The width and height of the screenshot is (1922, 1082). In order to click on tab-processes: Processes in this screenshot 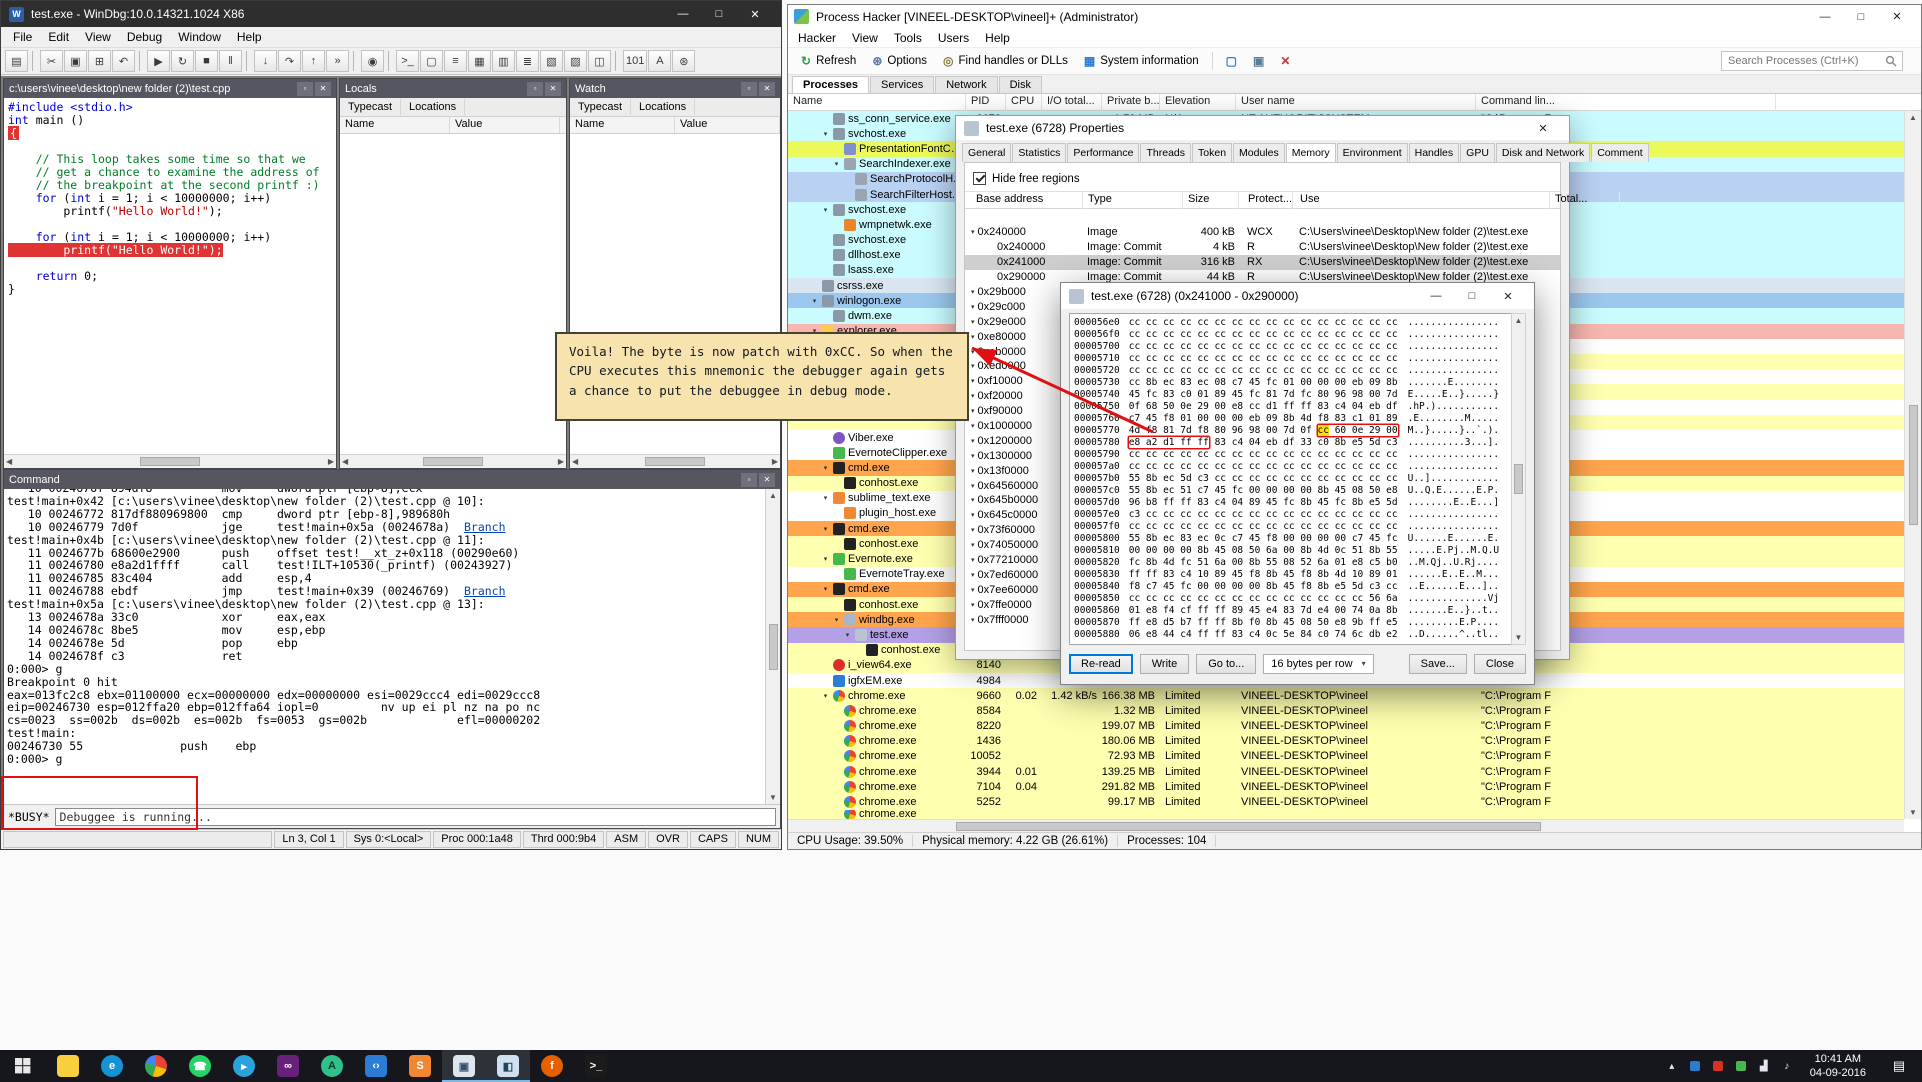, I will do `click(831, 84)`.